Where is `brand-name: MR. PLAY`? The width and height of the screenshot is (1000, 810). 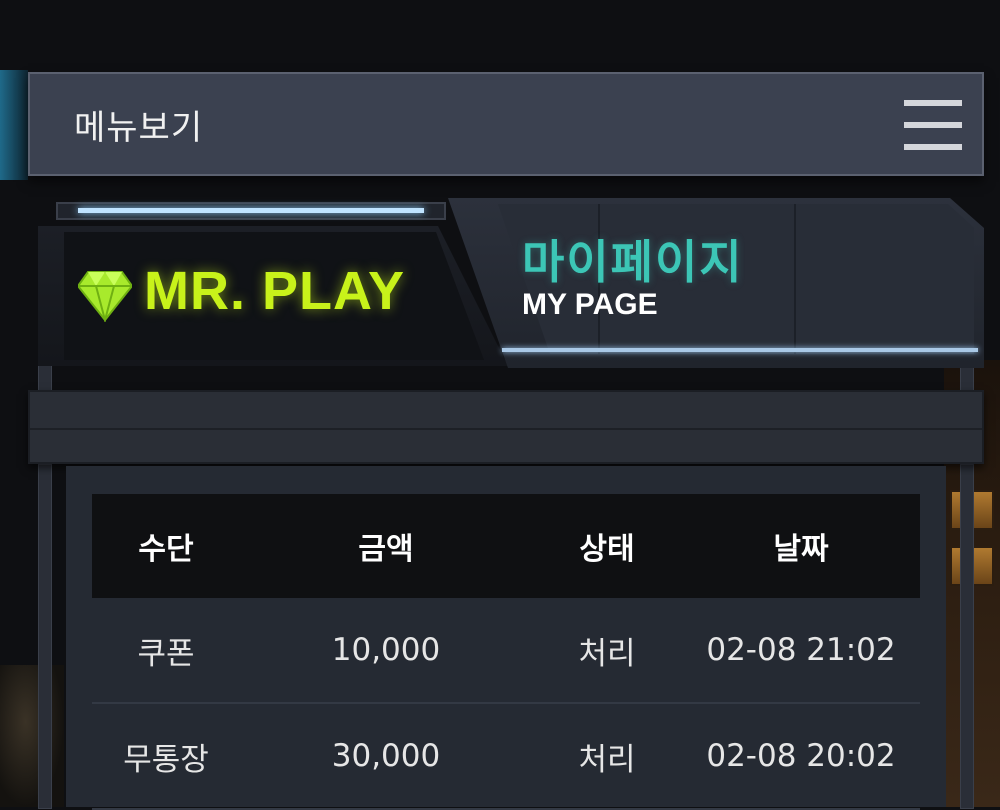 brand-name: MR. PLAY is located at coordinates (275, 291).